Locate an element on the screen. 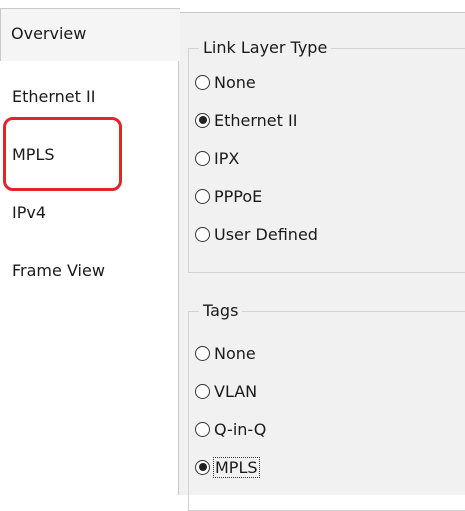 This screenshot has width=465, height=511. link-layer-pppoe-radio: PPPoE is located at coordinates (228, 196).